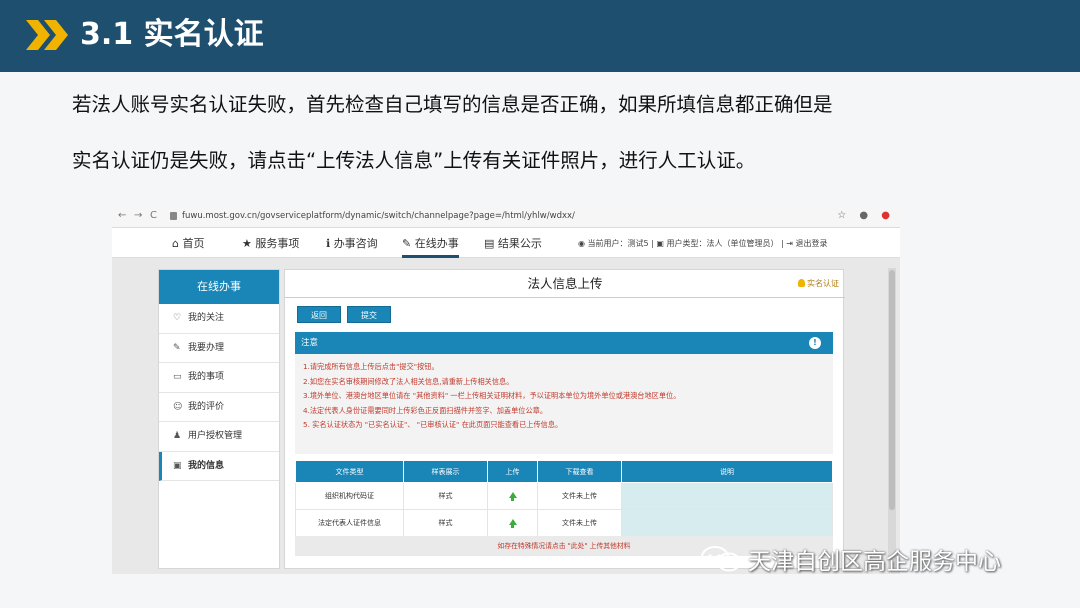  What do you see at coordinates (122, 215) in the screenshot?
I see `back-icon: ←` at bounding box center [122, 215].